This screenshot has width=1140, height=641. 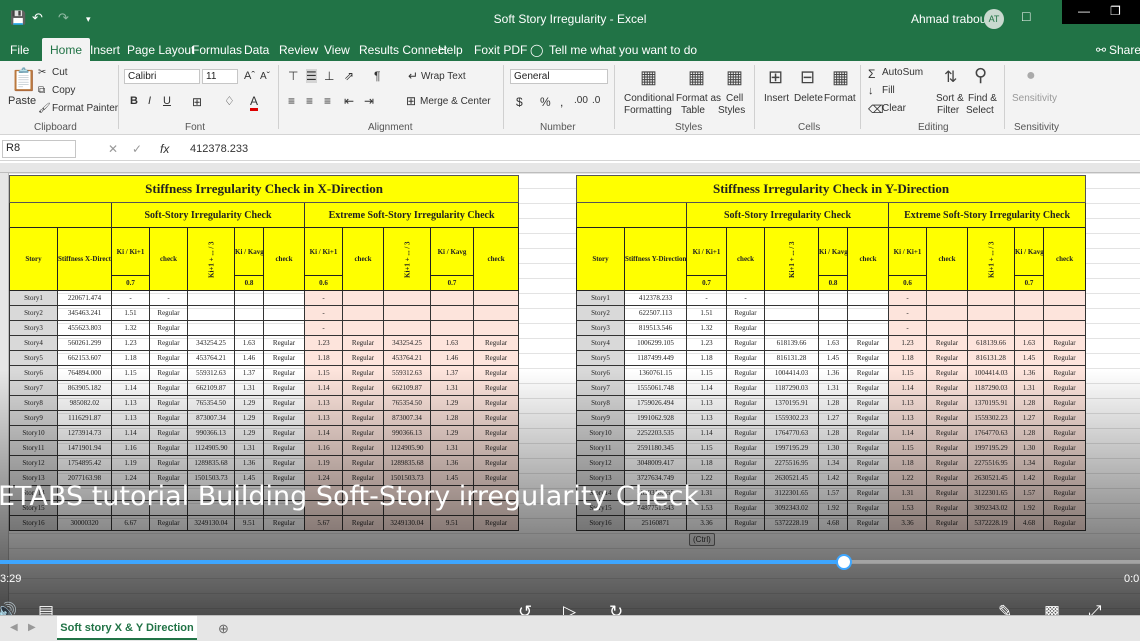 I want to click on next-sheet-icon: ▶, so click(x=32, y=627).